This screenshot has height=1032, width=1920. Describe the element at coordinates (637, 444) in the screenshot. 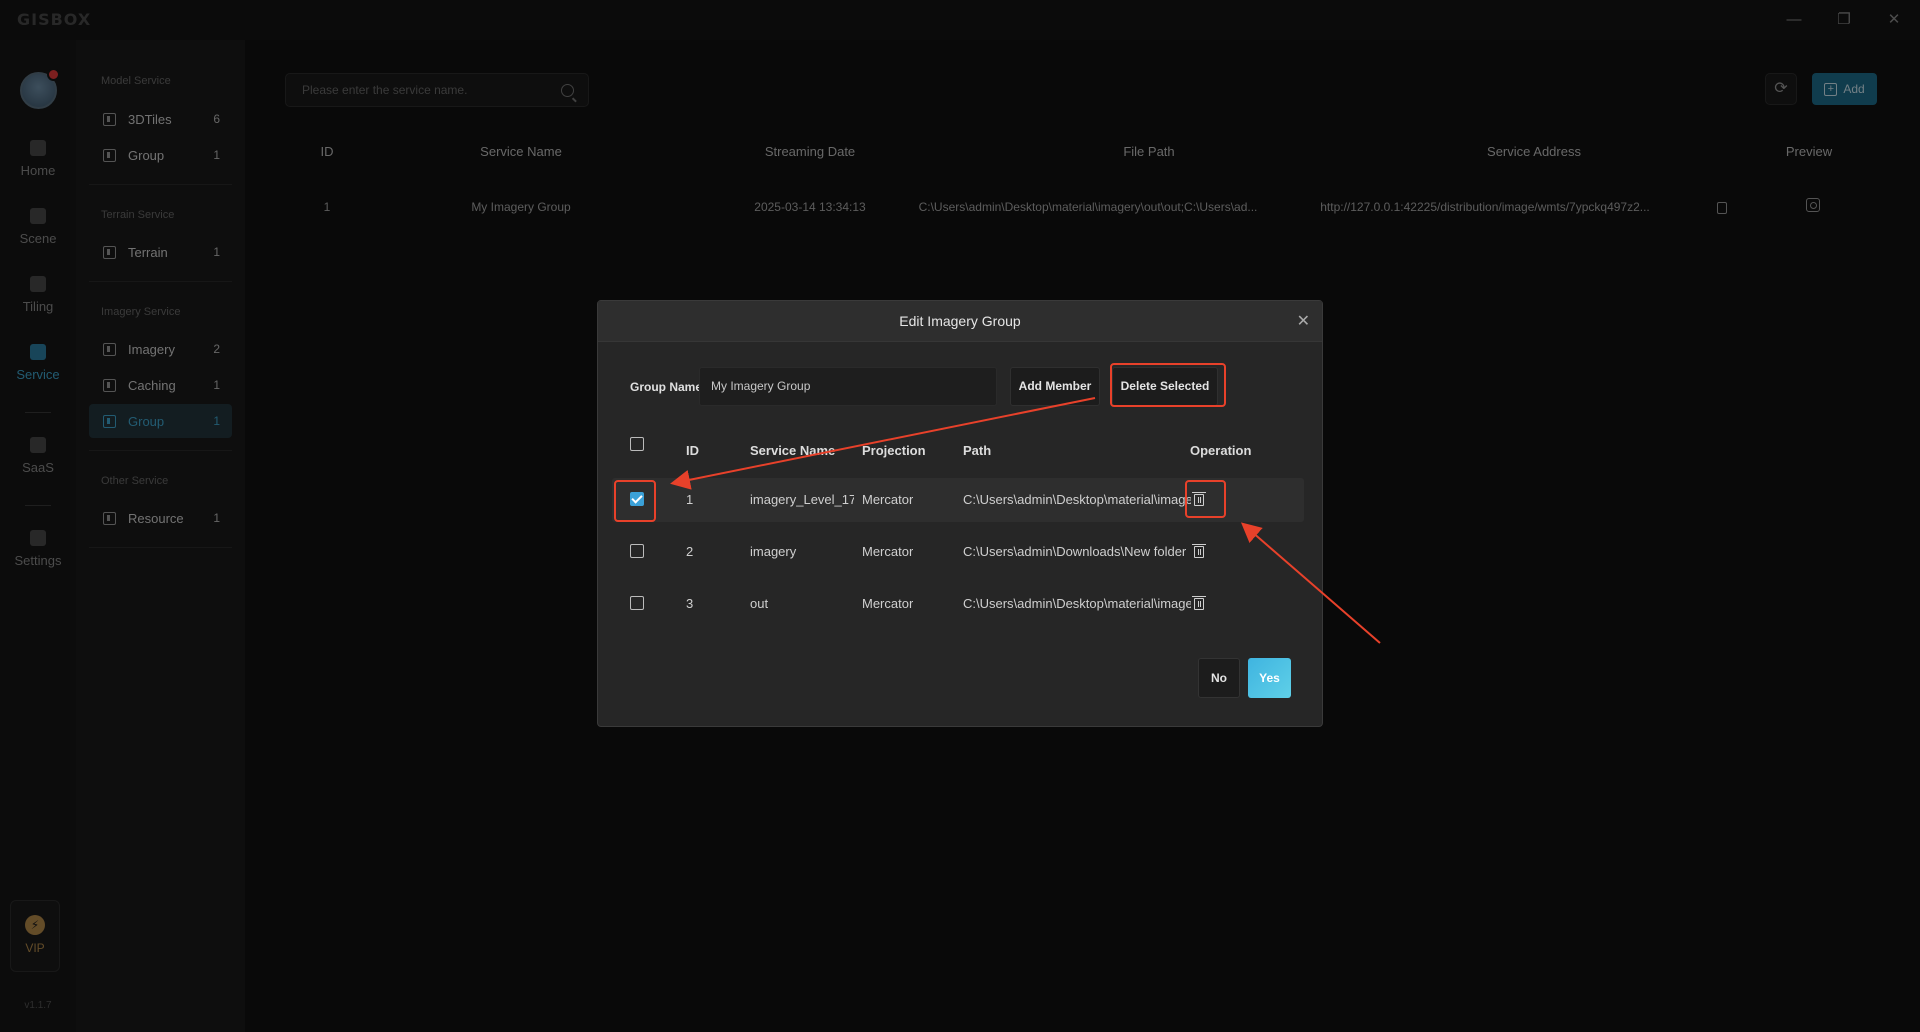

I see `select-all-checkbox` at that location.